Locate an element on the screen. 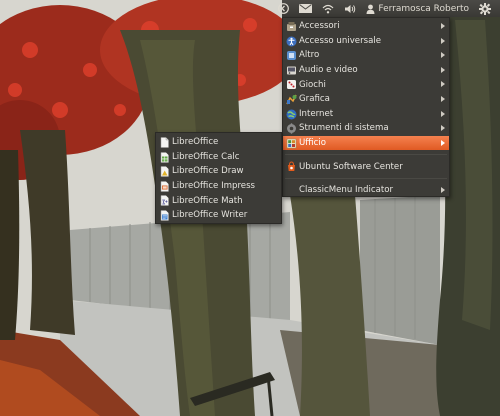 The image size is (500, 416). gear-icon is located at coordinates (485, 8).